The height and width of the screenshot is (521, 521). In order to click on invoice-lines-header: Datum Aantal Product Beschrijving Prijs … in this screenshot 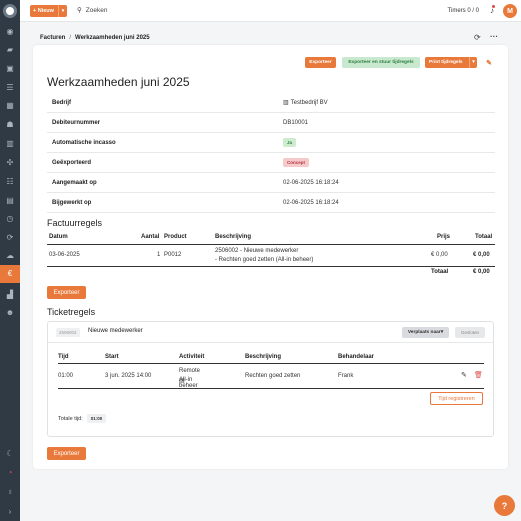, I will do `click(271, 239)`.